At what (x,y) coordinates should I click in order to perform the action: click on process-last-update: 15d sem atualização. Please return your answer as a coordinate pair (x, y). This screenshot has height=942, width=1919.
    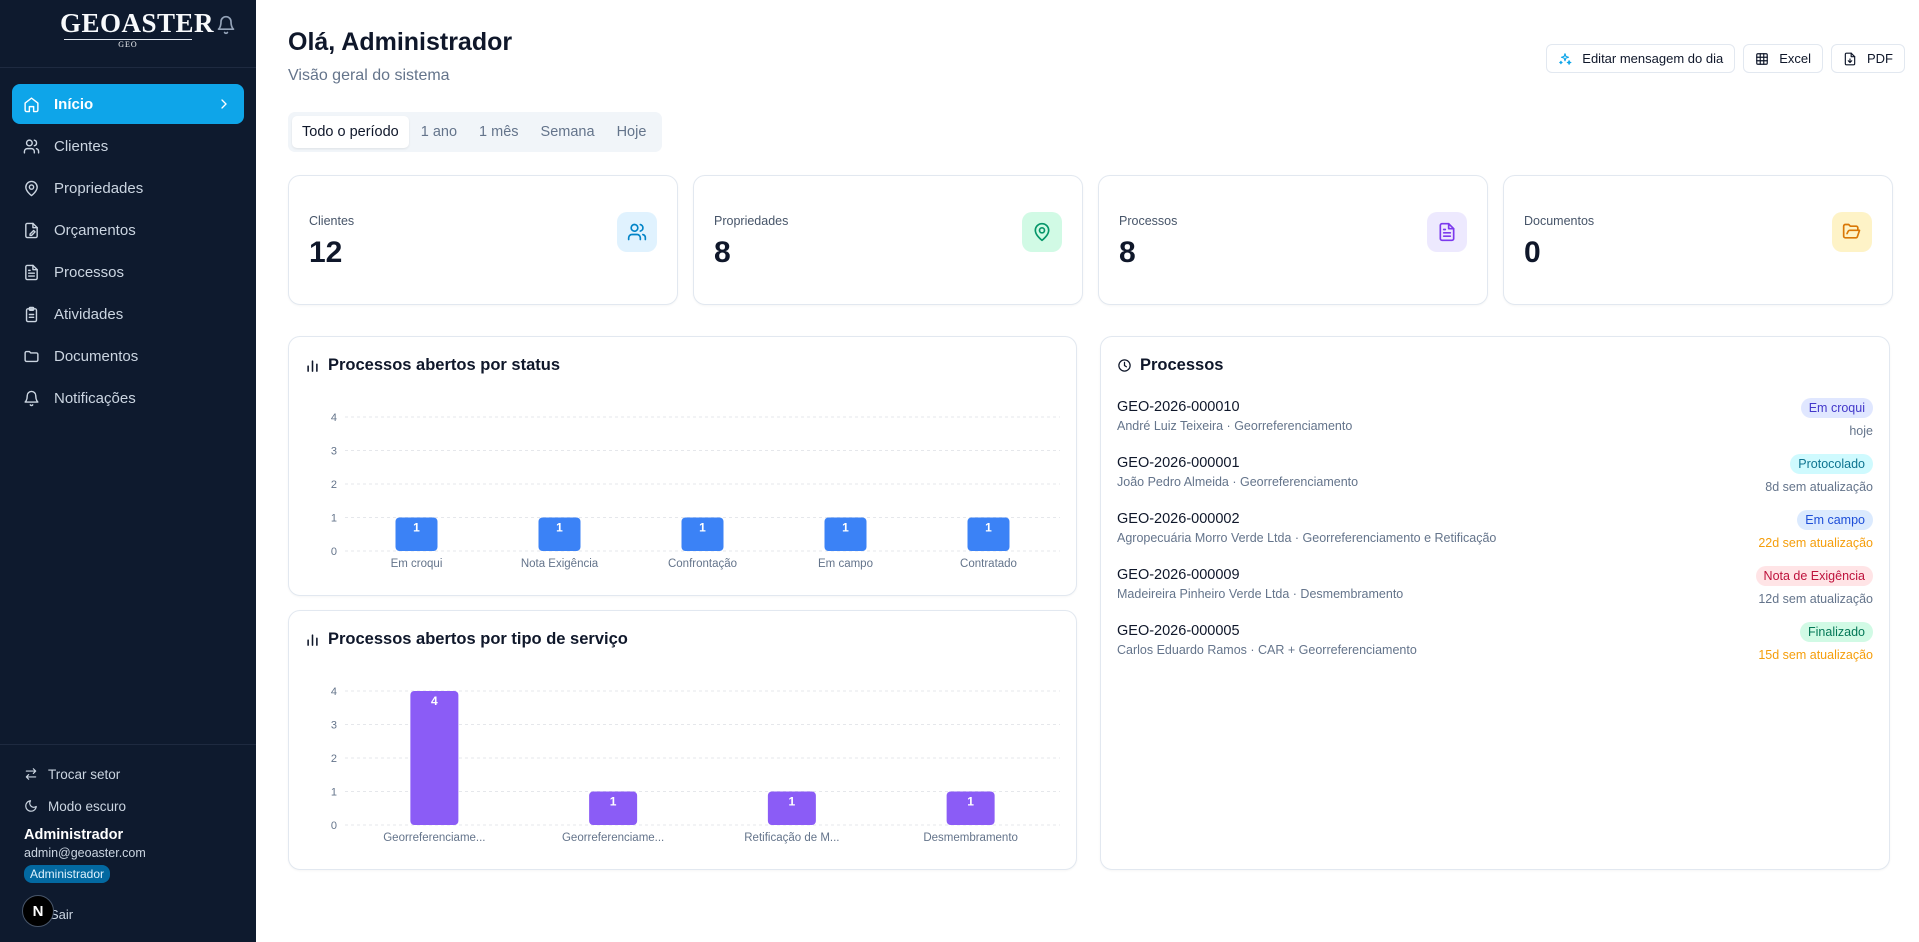
    Looking at the image, I should click on (1815, 655).